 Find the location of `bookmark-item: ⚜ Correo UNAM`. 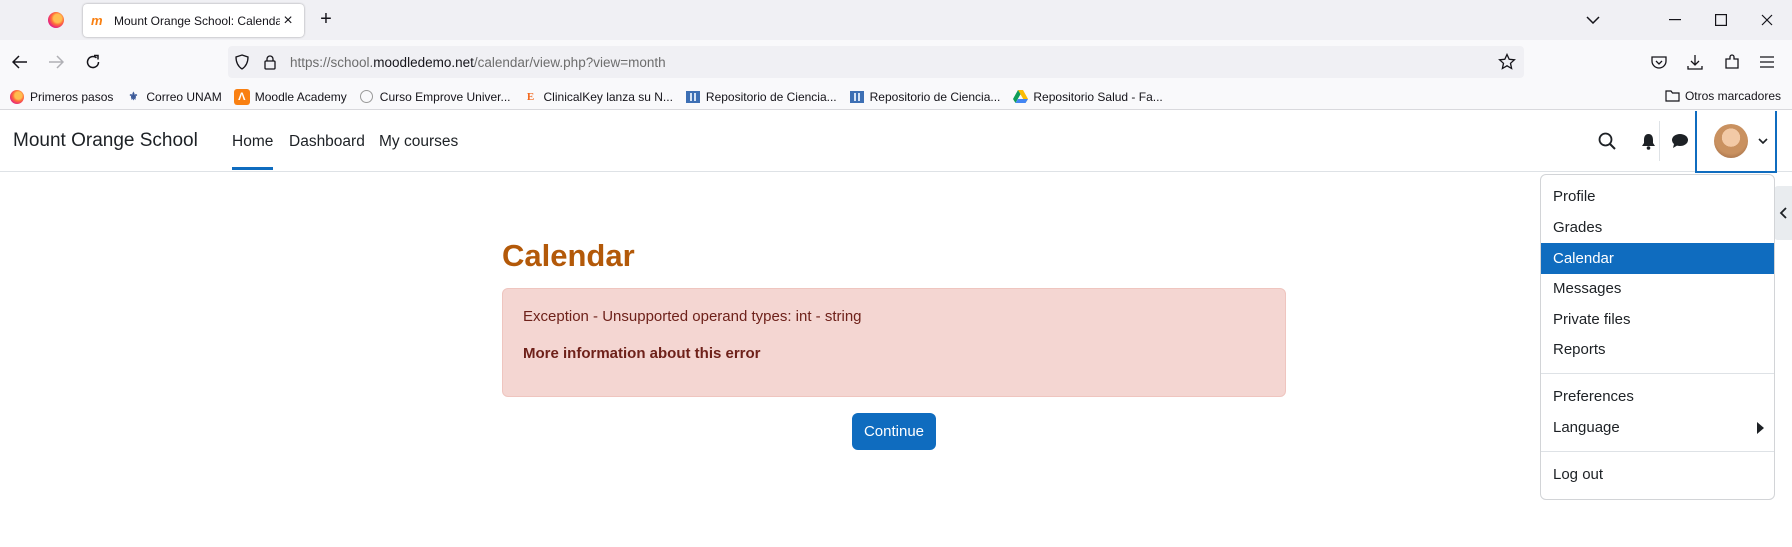

bookmark-item: ⚜ Correo UNAM is located at coordinates (173, 97).